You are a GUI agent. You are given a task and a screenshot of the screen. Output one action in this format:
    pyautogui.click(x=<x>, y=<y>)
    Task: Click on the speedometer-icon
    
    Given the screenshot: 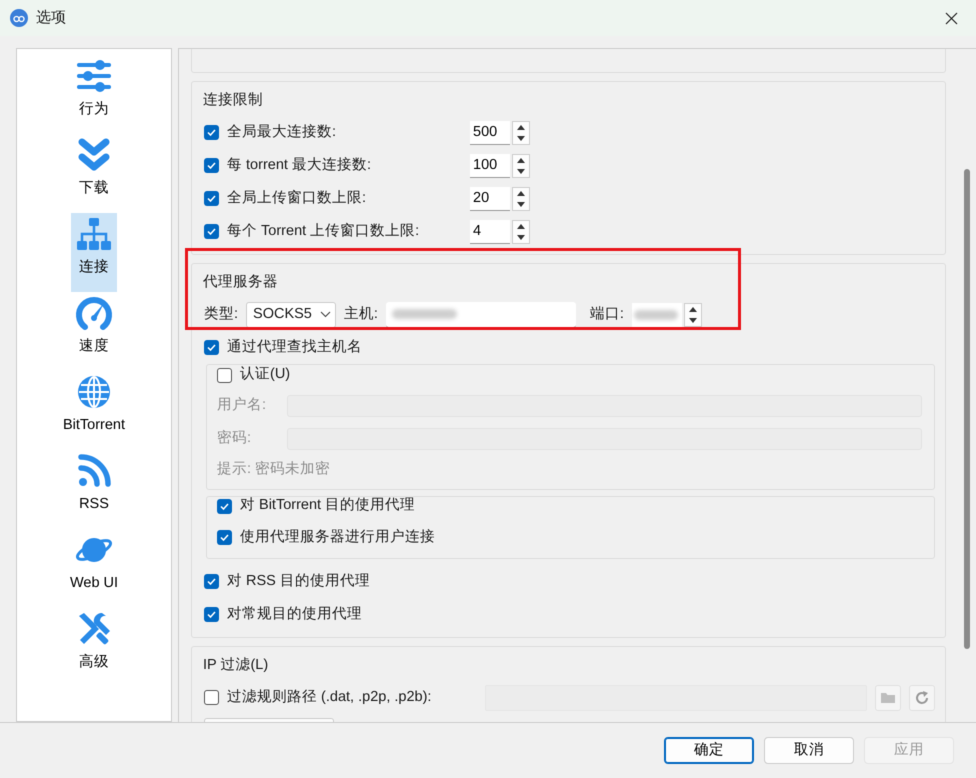 What is the action you would take?
    pyautogui.click(x=94, y=313)
    